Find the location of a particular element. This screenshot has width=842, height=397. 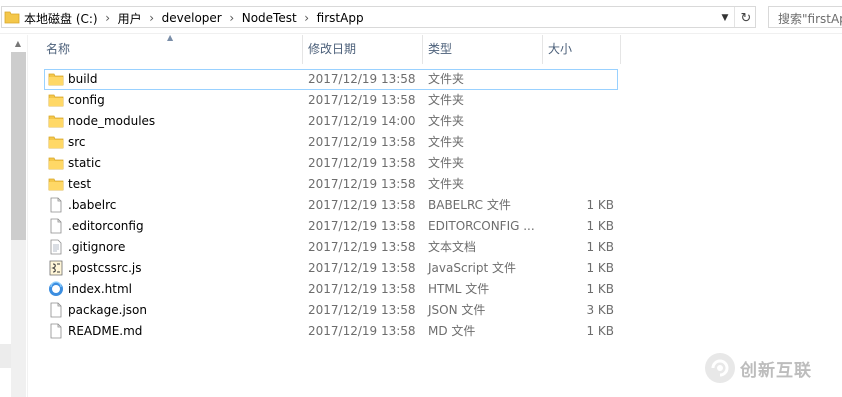

file-row: src 2017/12/19 13:58 文件夹 is located at coordinates (344, 142).